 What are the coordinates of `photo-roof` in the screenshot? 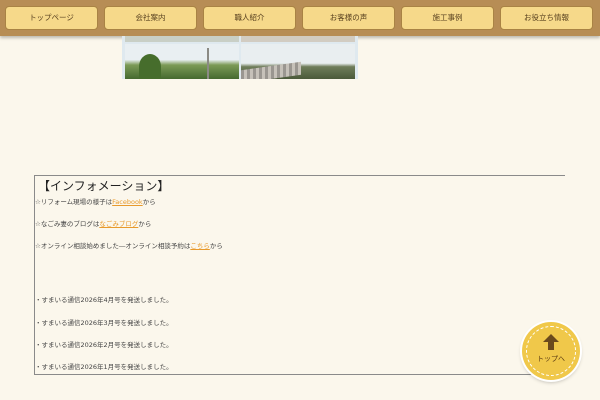 It's located at (298, 61).